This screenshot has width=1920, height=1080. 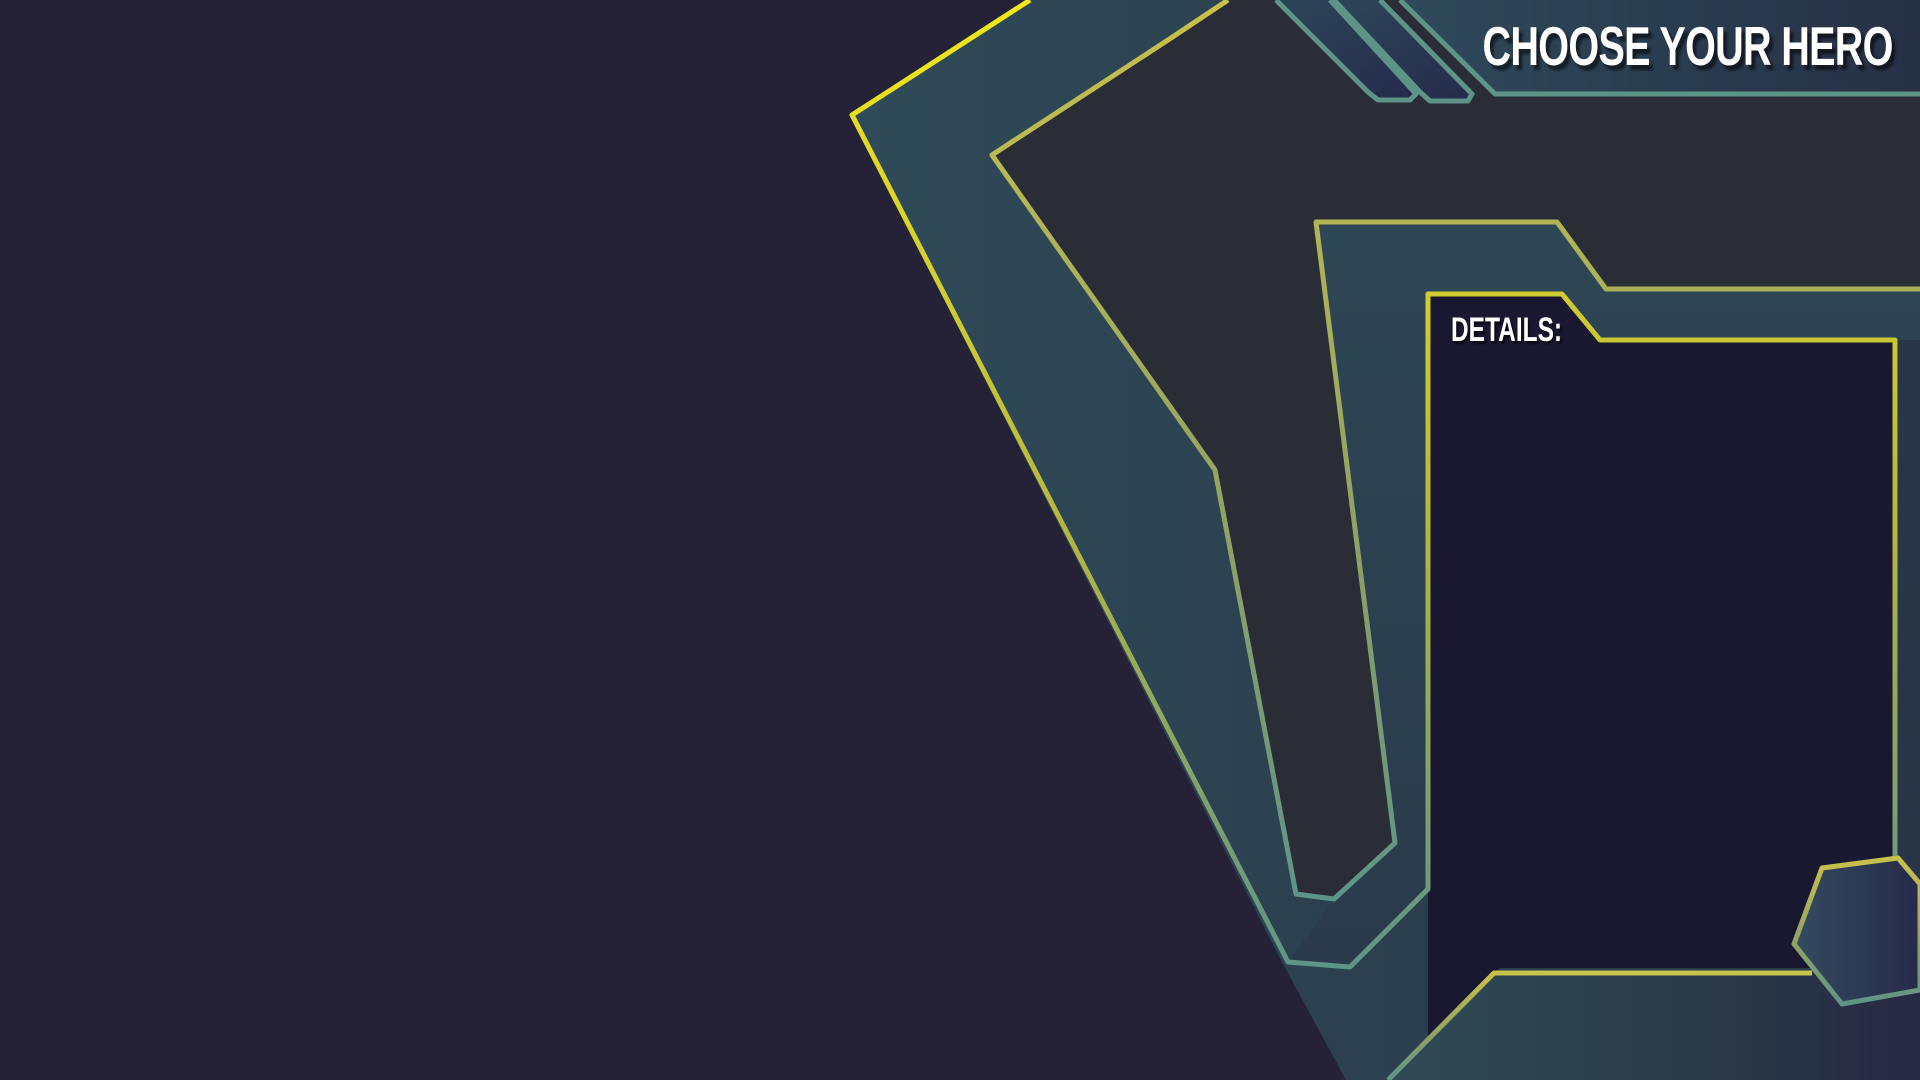 I want to click on screen-title: CHOOSE YOUR HERO, so click(x=1688, y=46).